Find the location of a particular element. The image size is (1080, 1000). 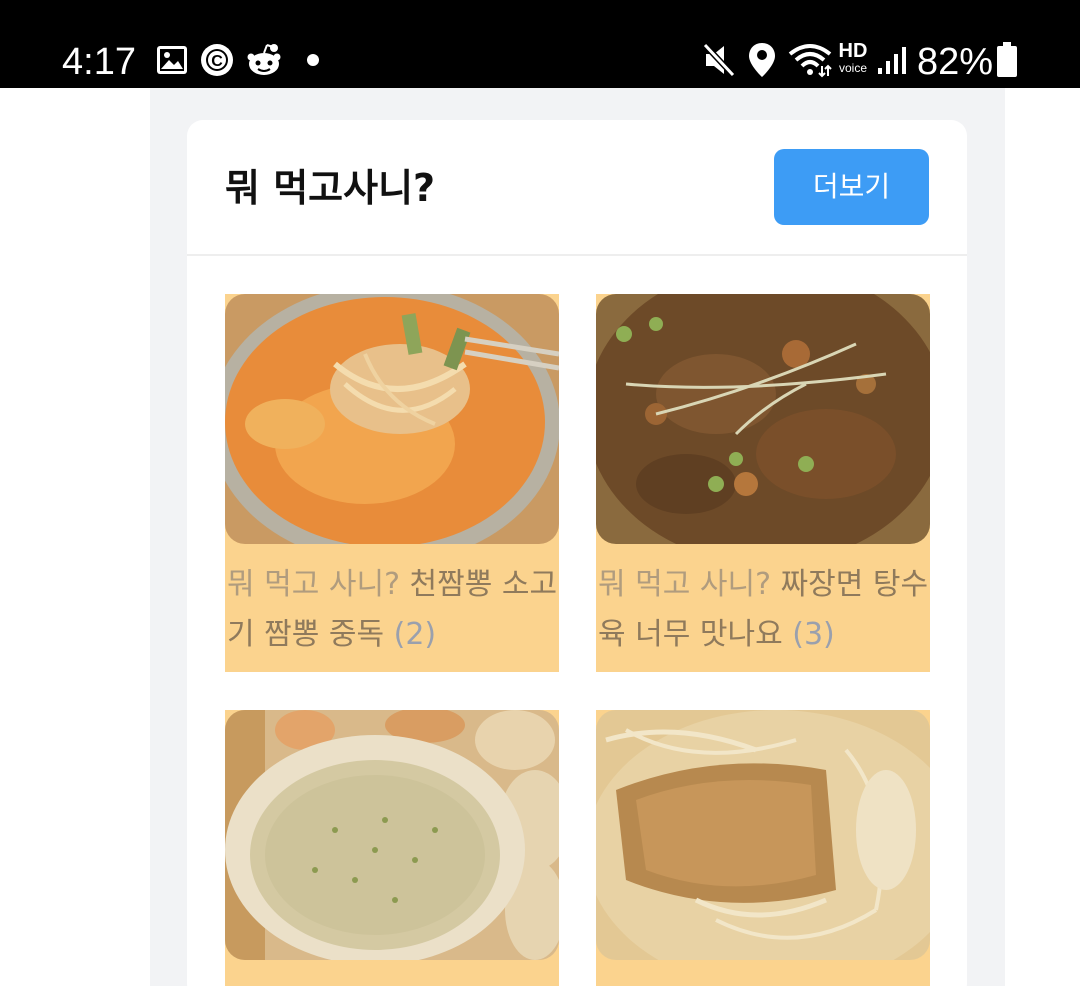

signal-icon is located at coordinates (892, 60).